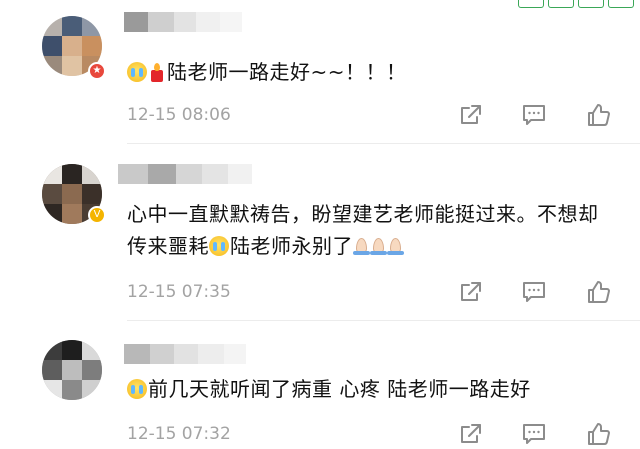 This screenshot has height=449, width=640. Describe the element at coordinates (291, 246) in the screenshot. I see `comment-text-segment: 陆老师永别了` at that location.